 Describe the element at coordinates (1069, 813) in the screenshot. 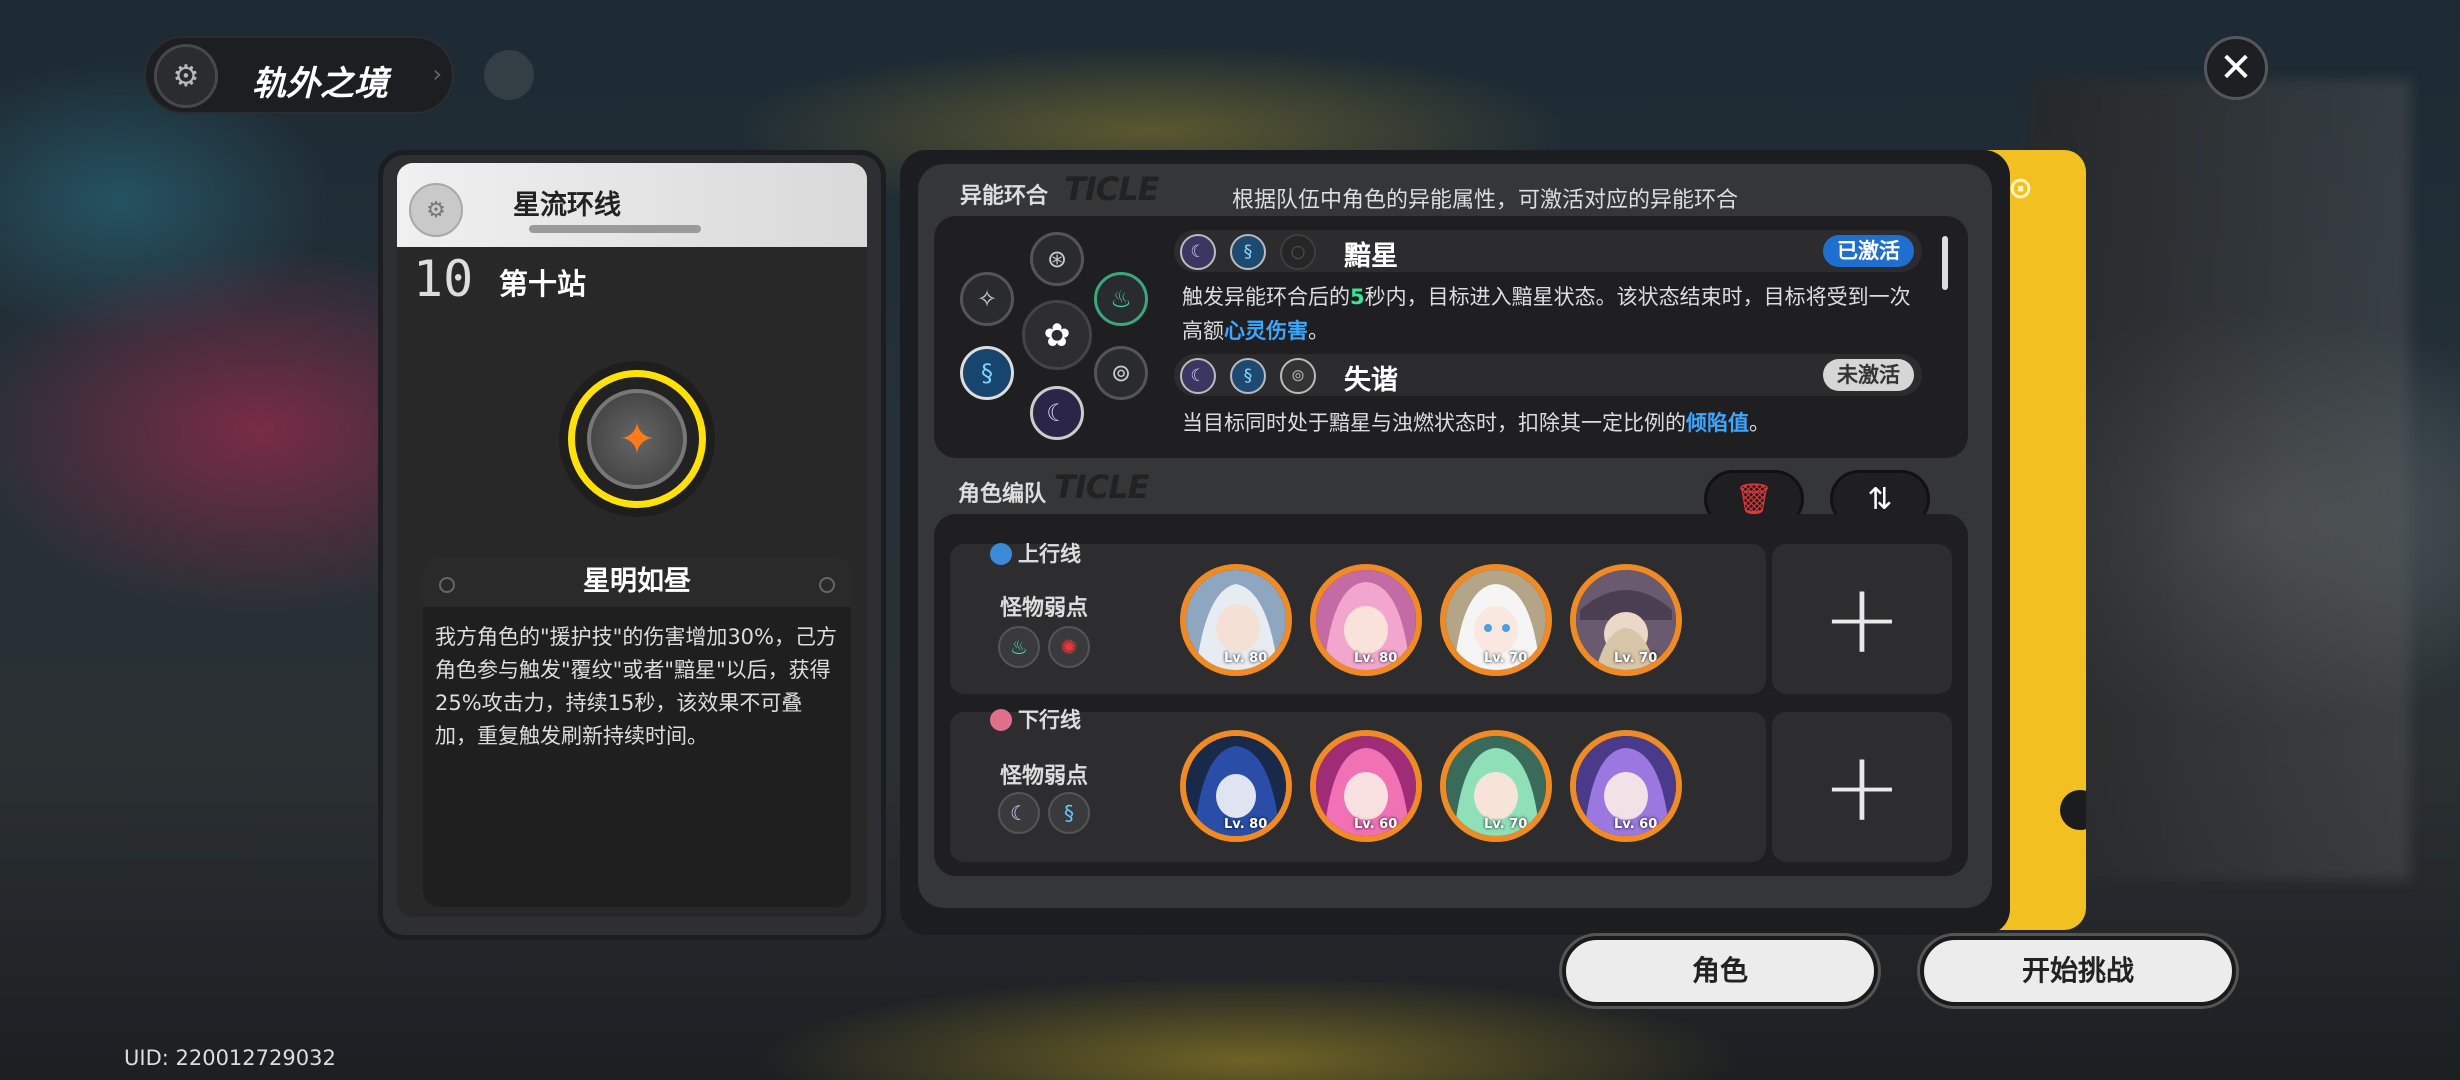

I see `cosmos-weakness-icon: §` at that location.